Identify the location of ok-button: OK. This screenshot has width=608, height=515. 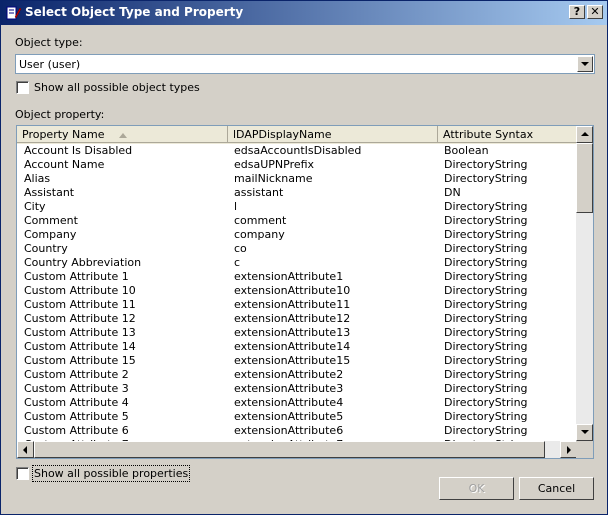
(476, 488).